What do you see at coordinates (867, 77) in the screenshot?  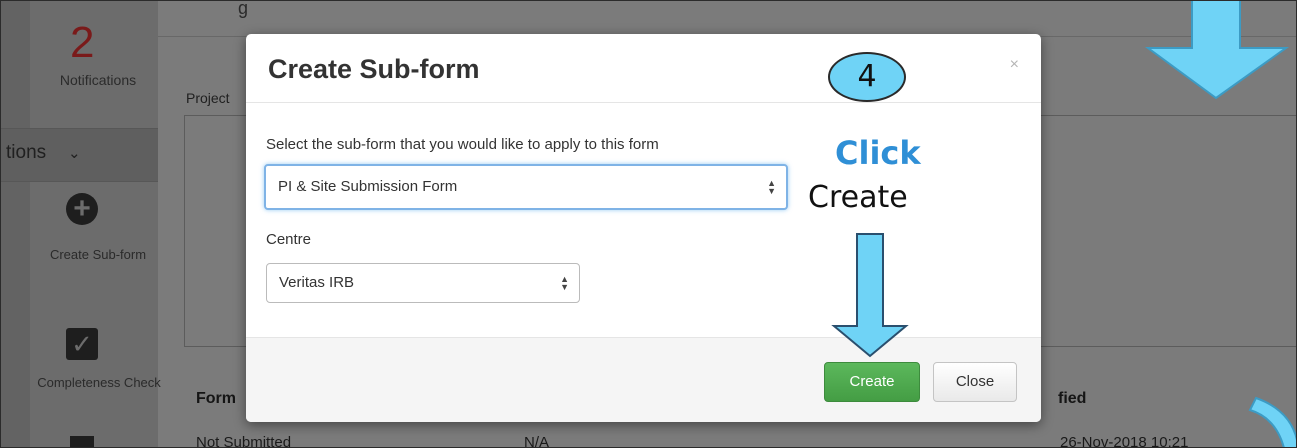 I see `step-number-badge: 4` at bounding box center [867, 77].